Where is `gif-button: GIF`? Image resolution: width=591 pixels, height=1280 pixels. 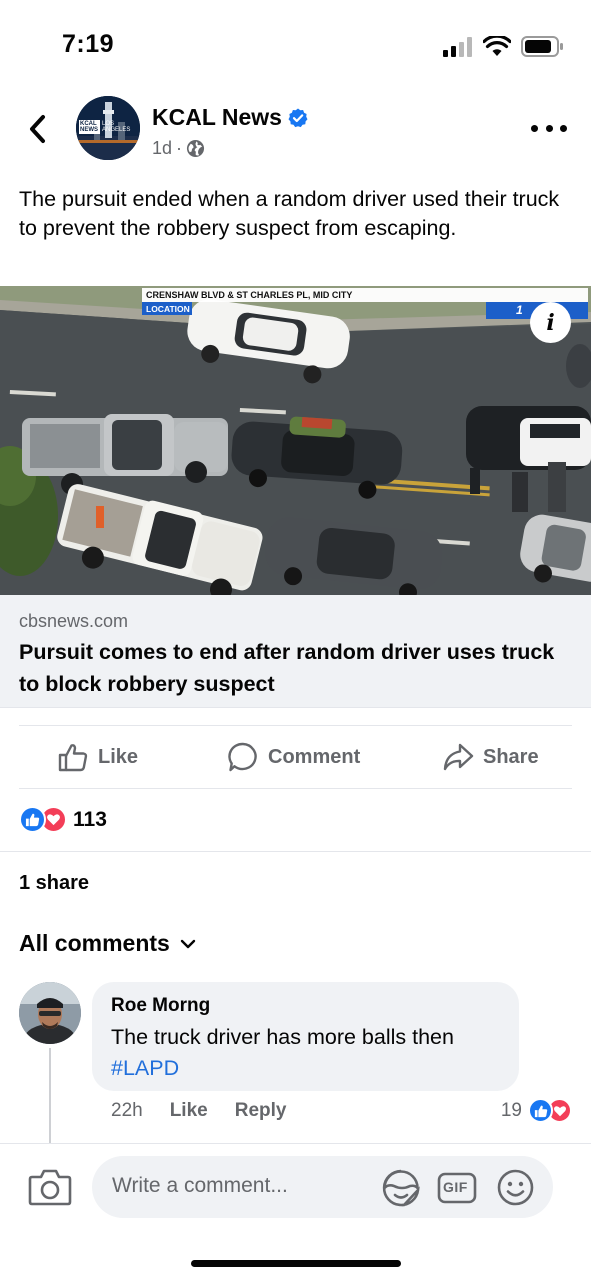
gif-button: GIF is located at coordinates (457, 1188).